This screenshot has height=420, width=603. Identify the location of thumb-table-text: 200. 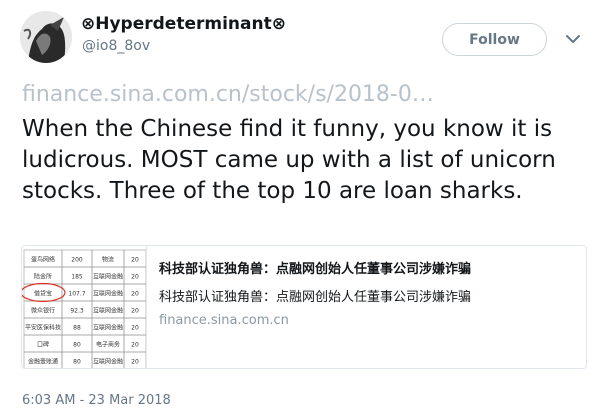
(77, 260).